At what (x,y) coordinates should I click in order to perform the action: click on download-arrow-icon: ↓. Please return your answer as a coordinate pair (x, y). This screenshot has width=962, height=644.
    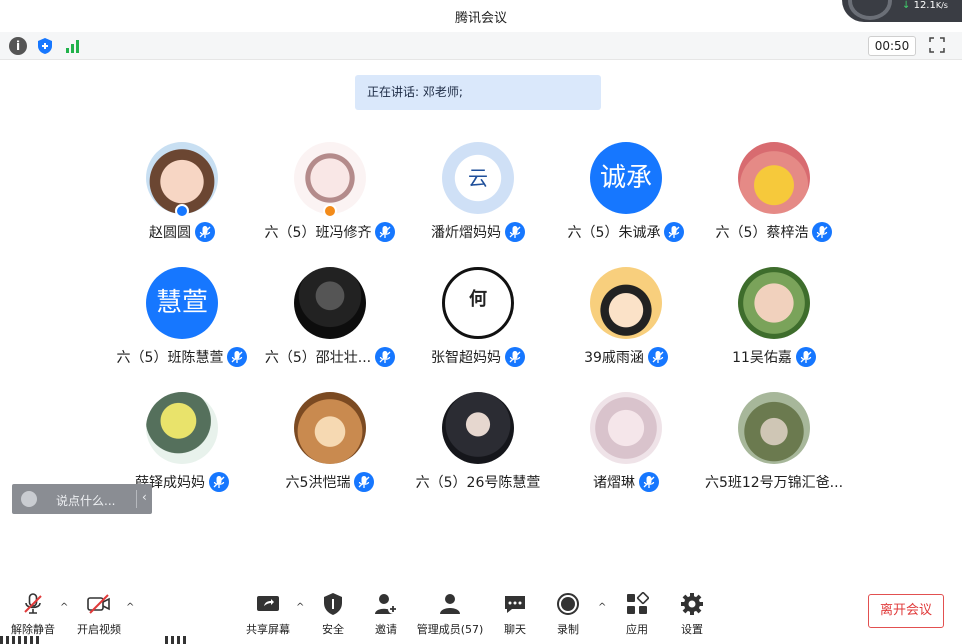
    Looking at the image, I should click on (906, 5).